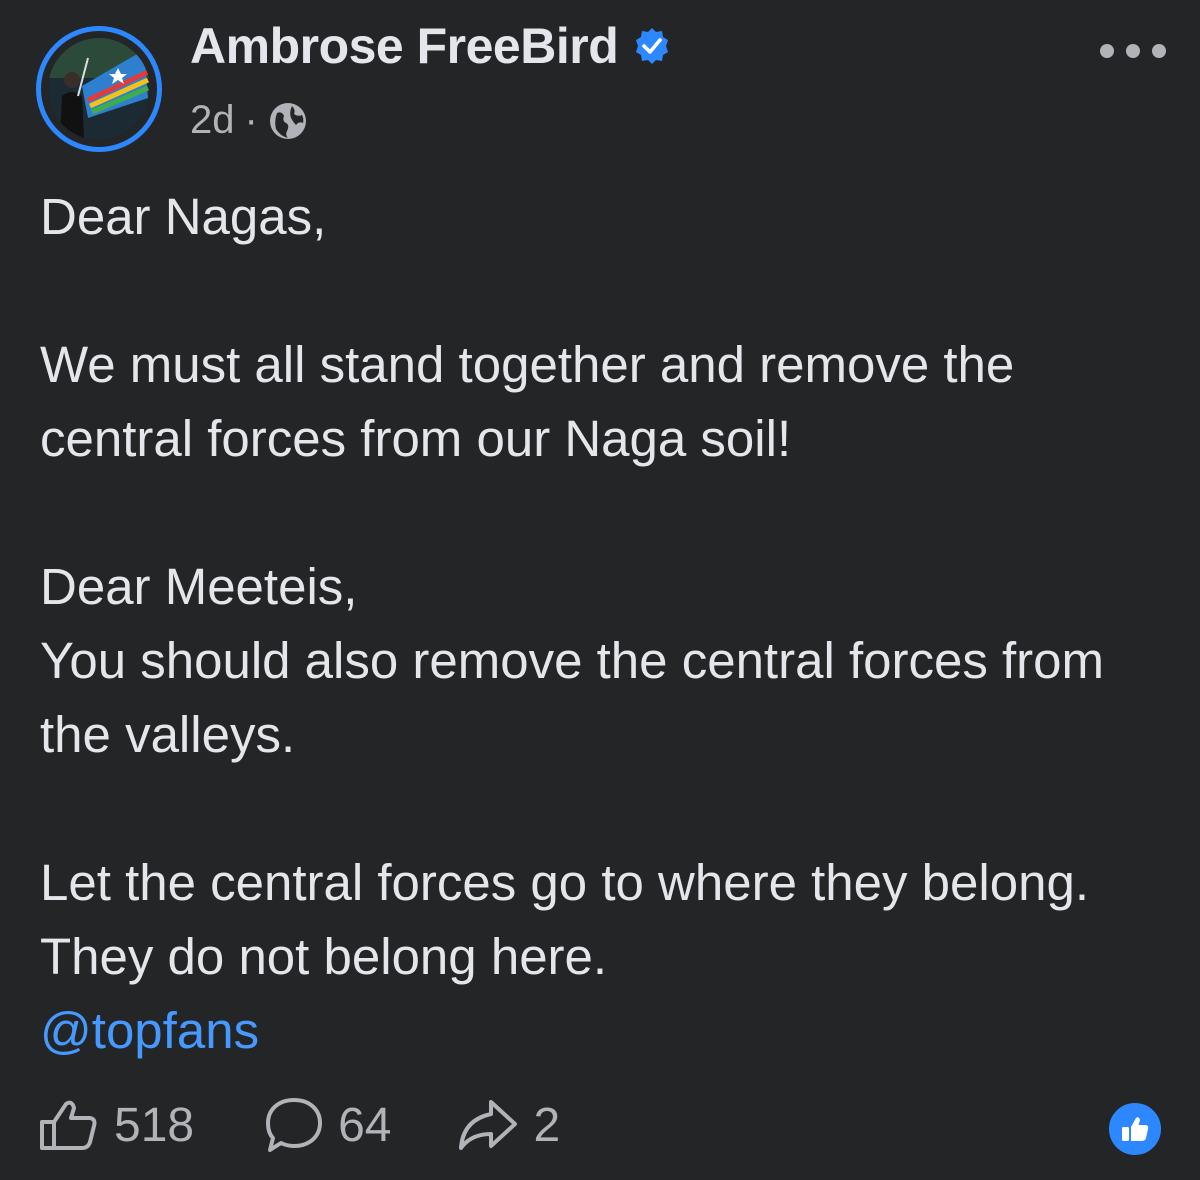  I want to click on more-options-icon, so click(1133, 51).